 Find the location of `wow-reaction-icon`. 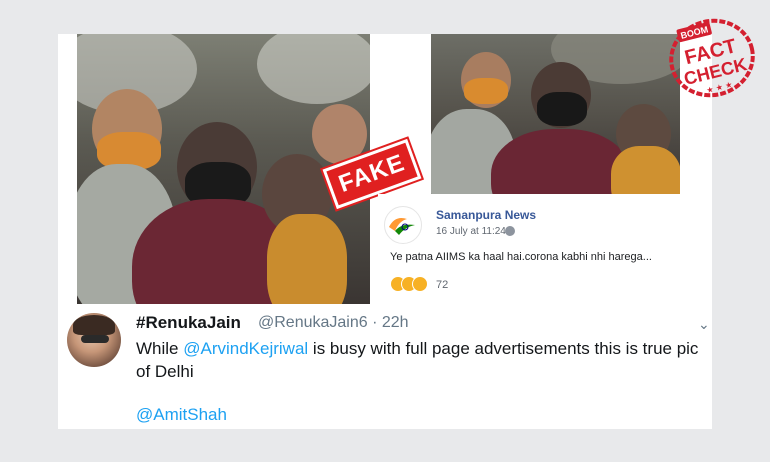

wow-reaction-icon is located at coordinates (420, 284).